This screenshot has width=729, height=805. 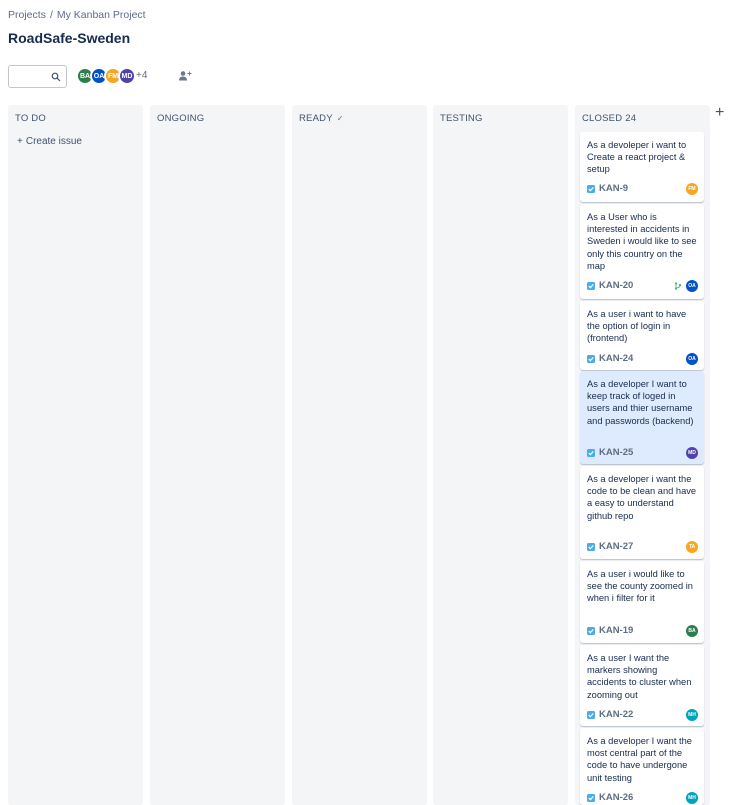 I want to click on search-icon, so click(x=56, y=77).